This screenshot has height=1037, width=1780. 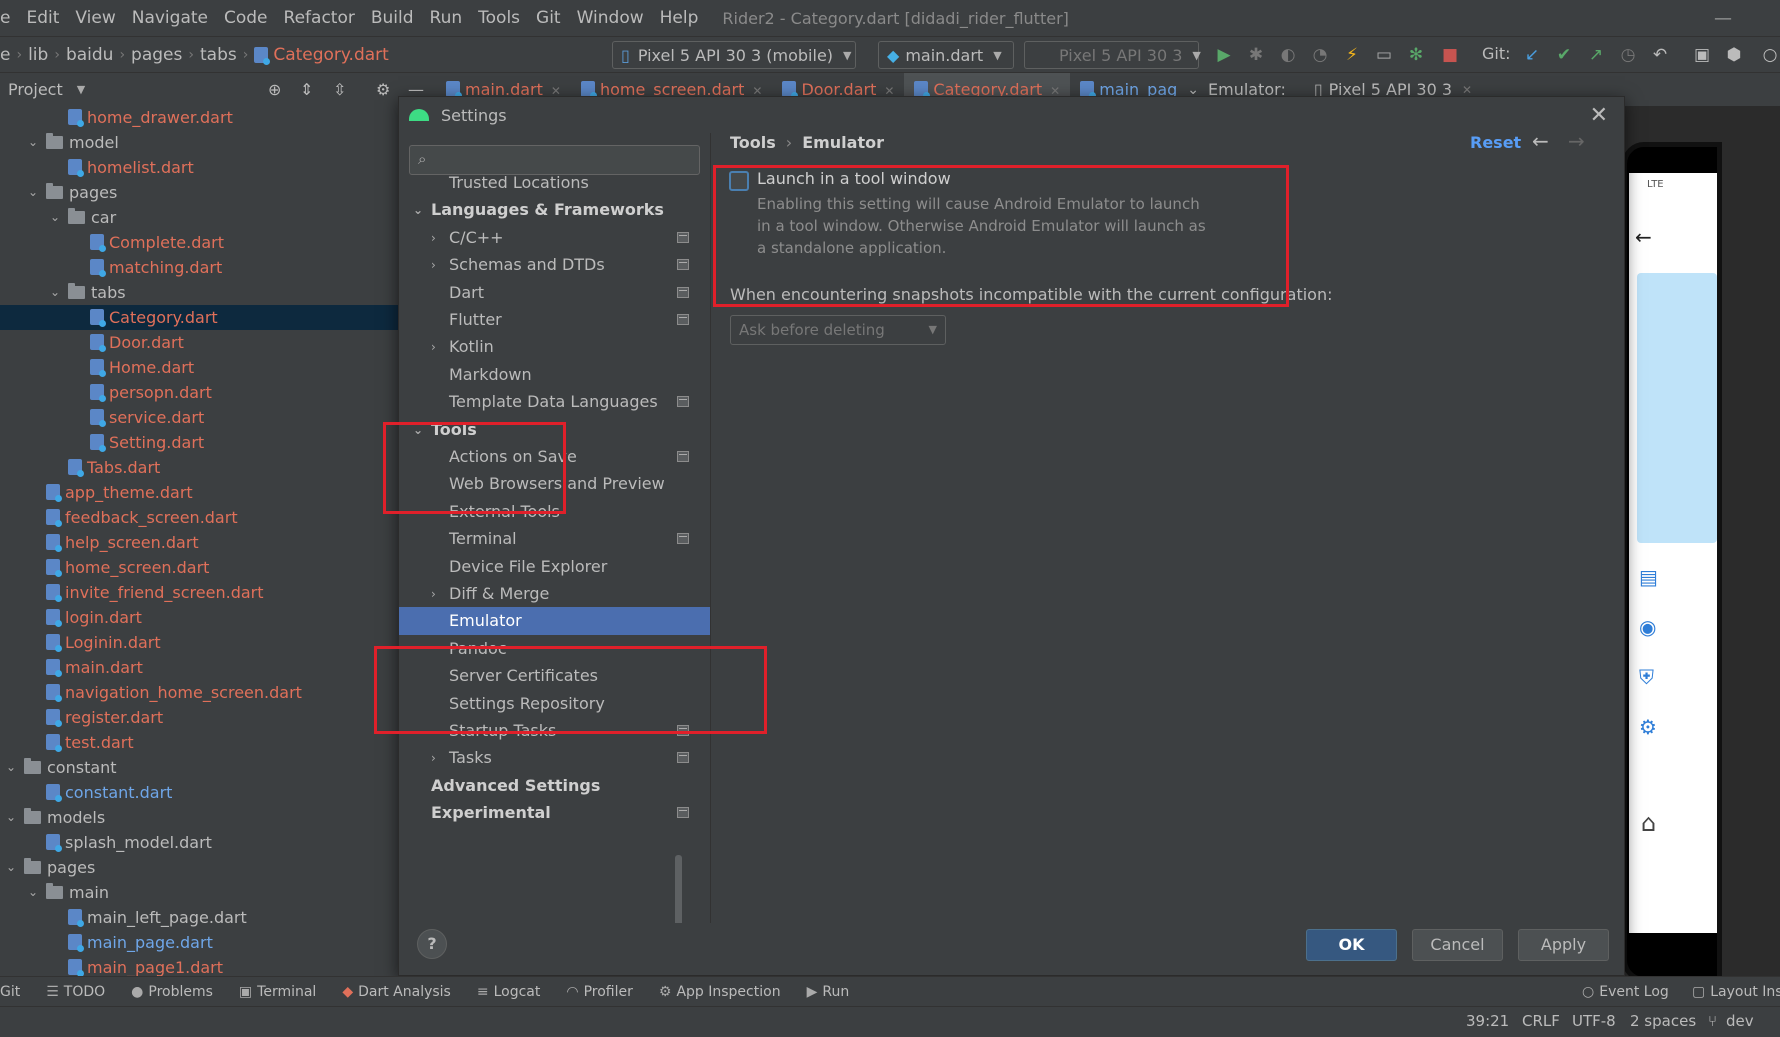 I want to click on settings-item: Pandoc, so click(x=554, y=649).